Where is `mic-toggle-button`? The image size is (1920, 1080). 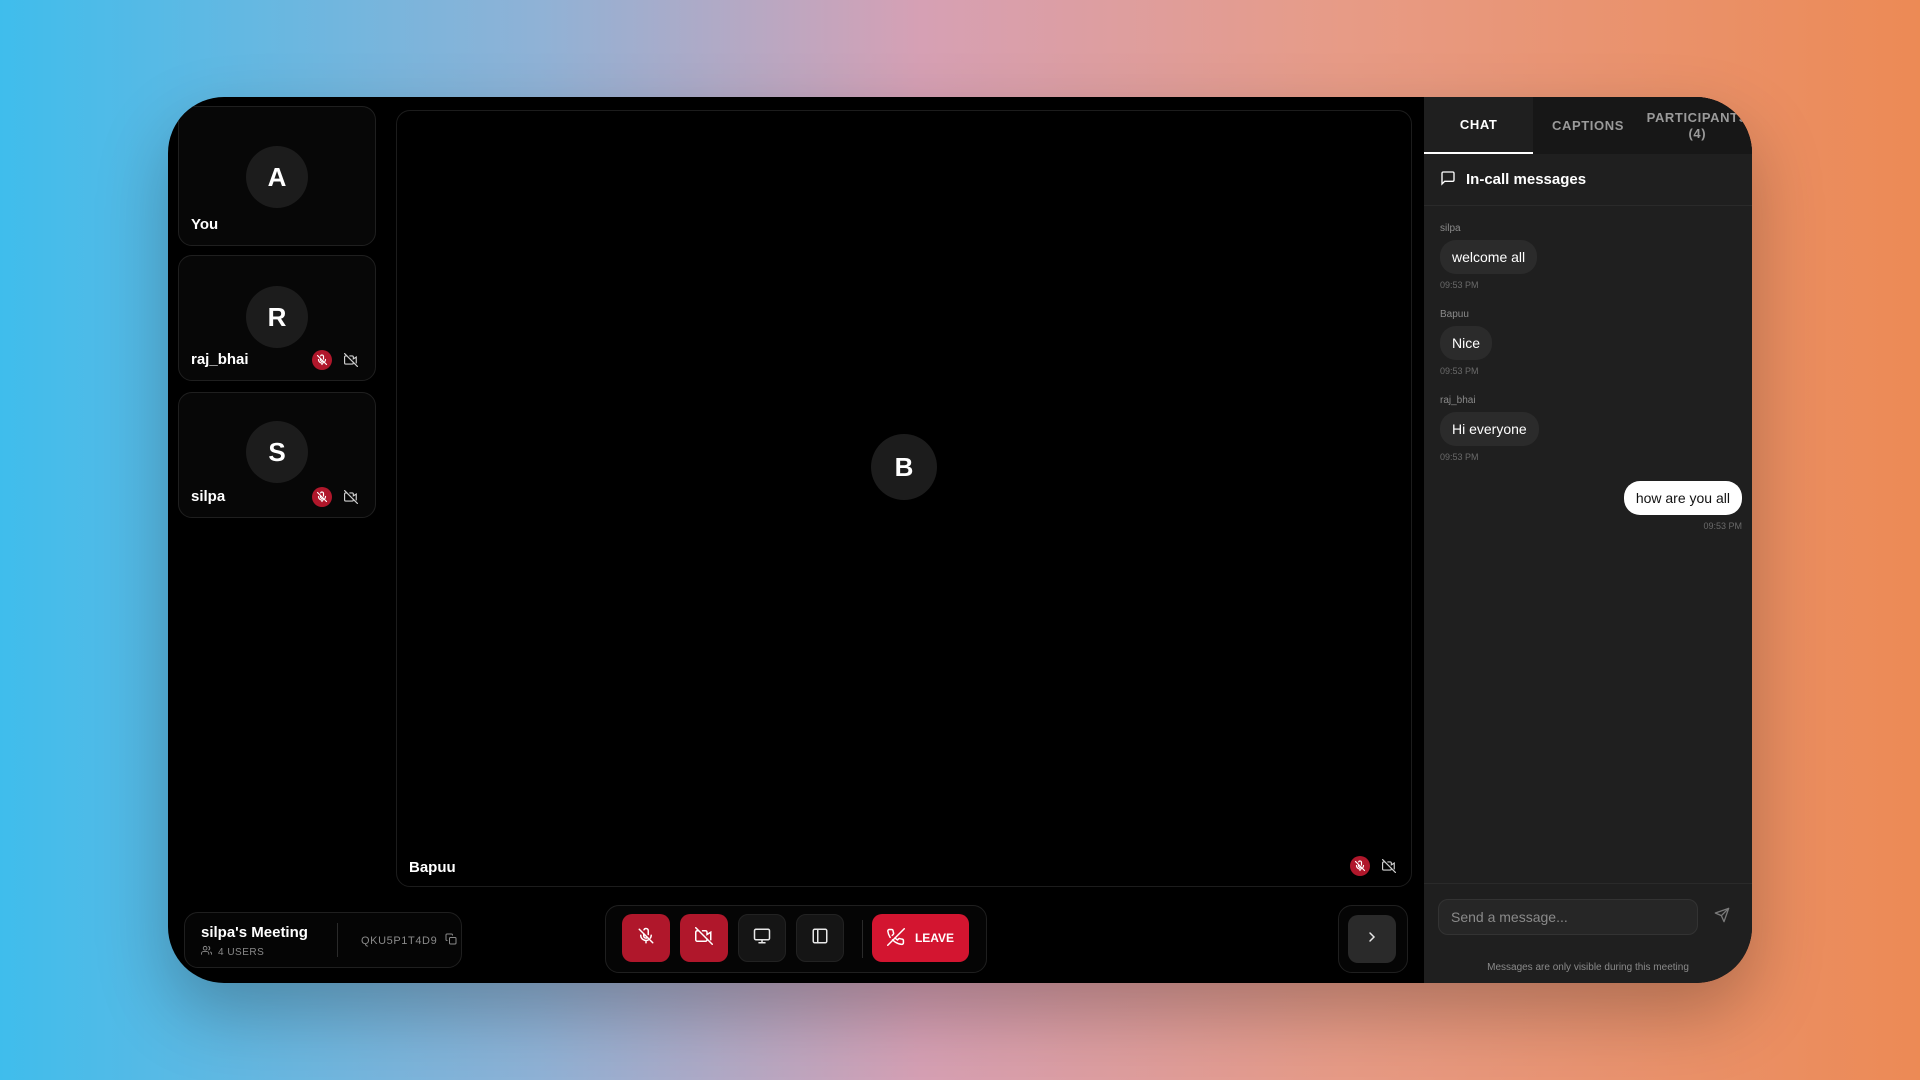
mic-toggle-button is located at coordinates (646, 938).